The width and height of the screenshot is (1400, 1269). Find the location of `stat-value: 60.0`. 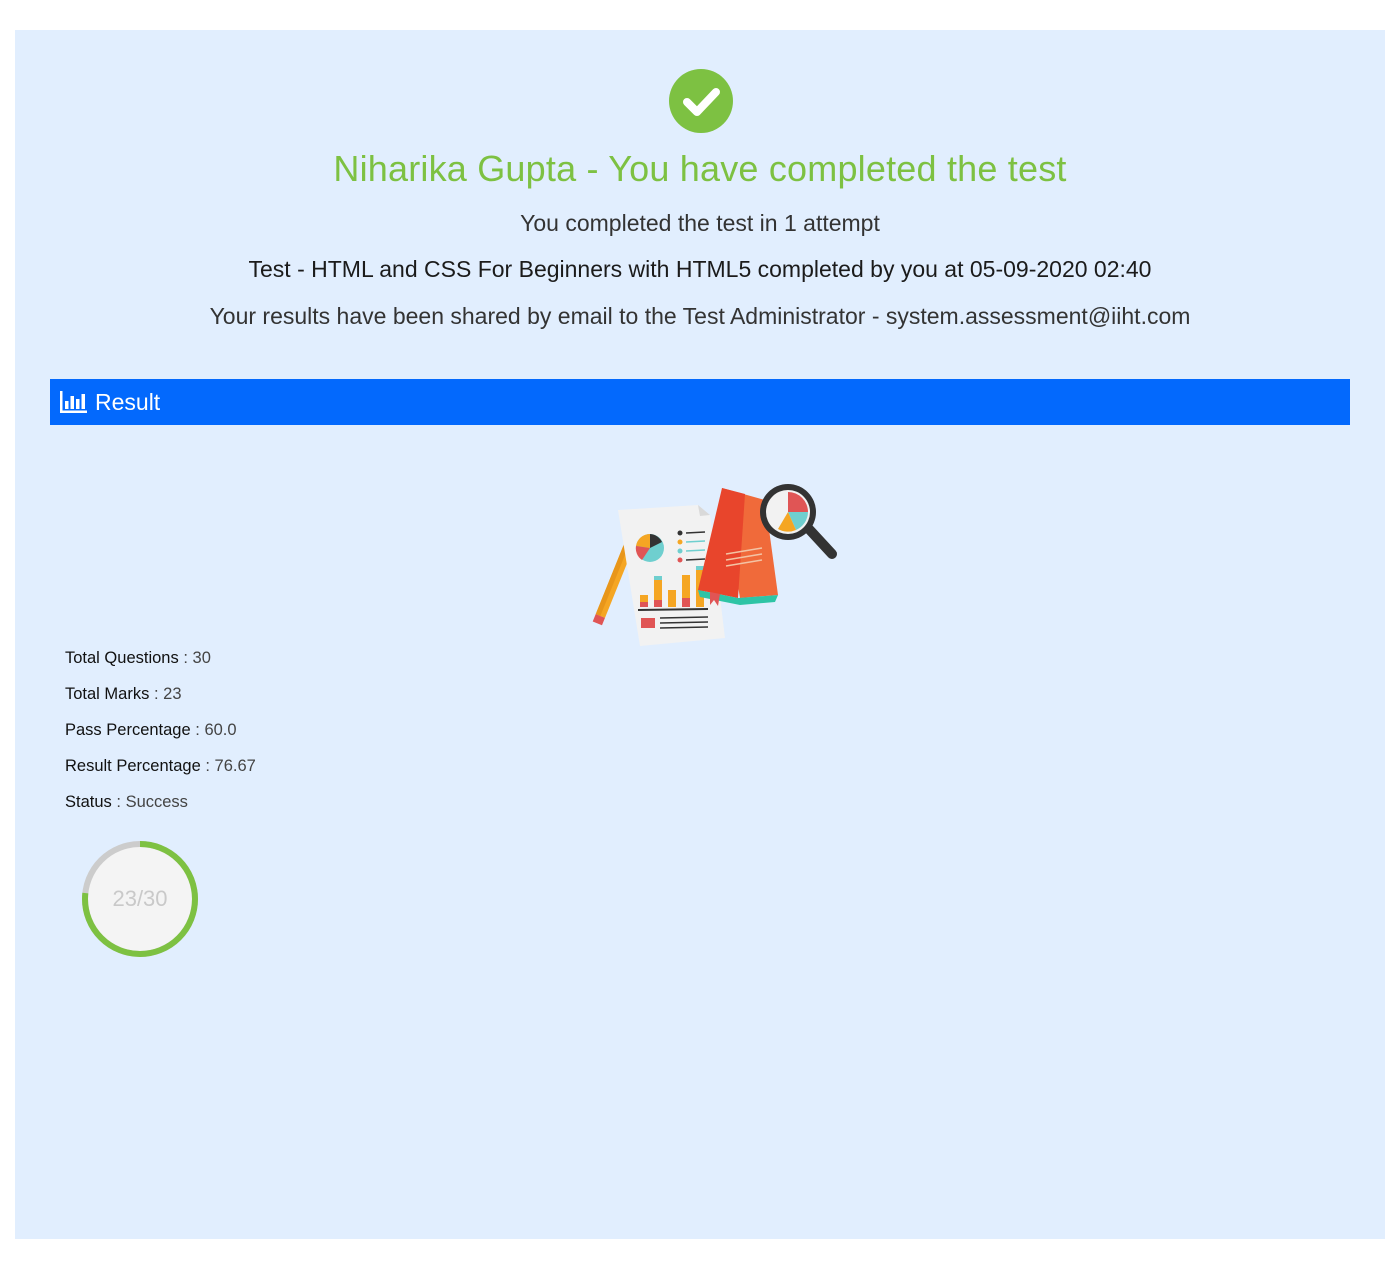

stat-value: 60.0 is located at coordinates (220, 730).